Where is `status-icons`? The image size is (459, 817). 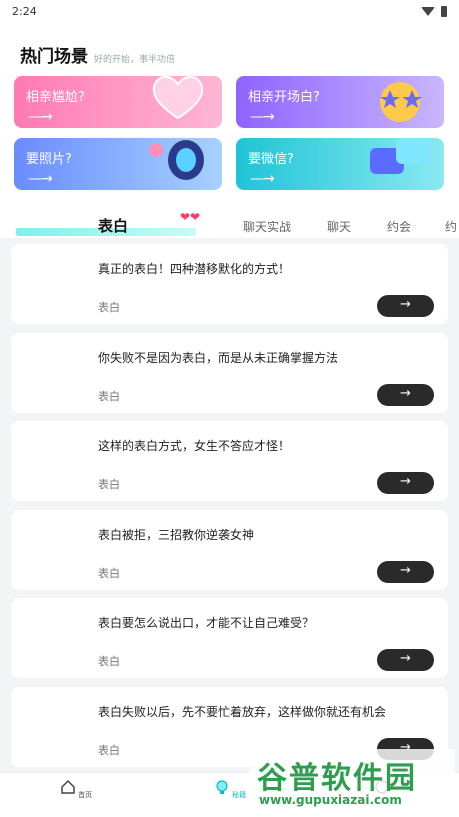
status-icons is located at coordinates (434, 11).